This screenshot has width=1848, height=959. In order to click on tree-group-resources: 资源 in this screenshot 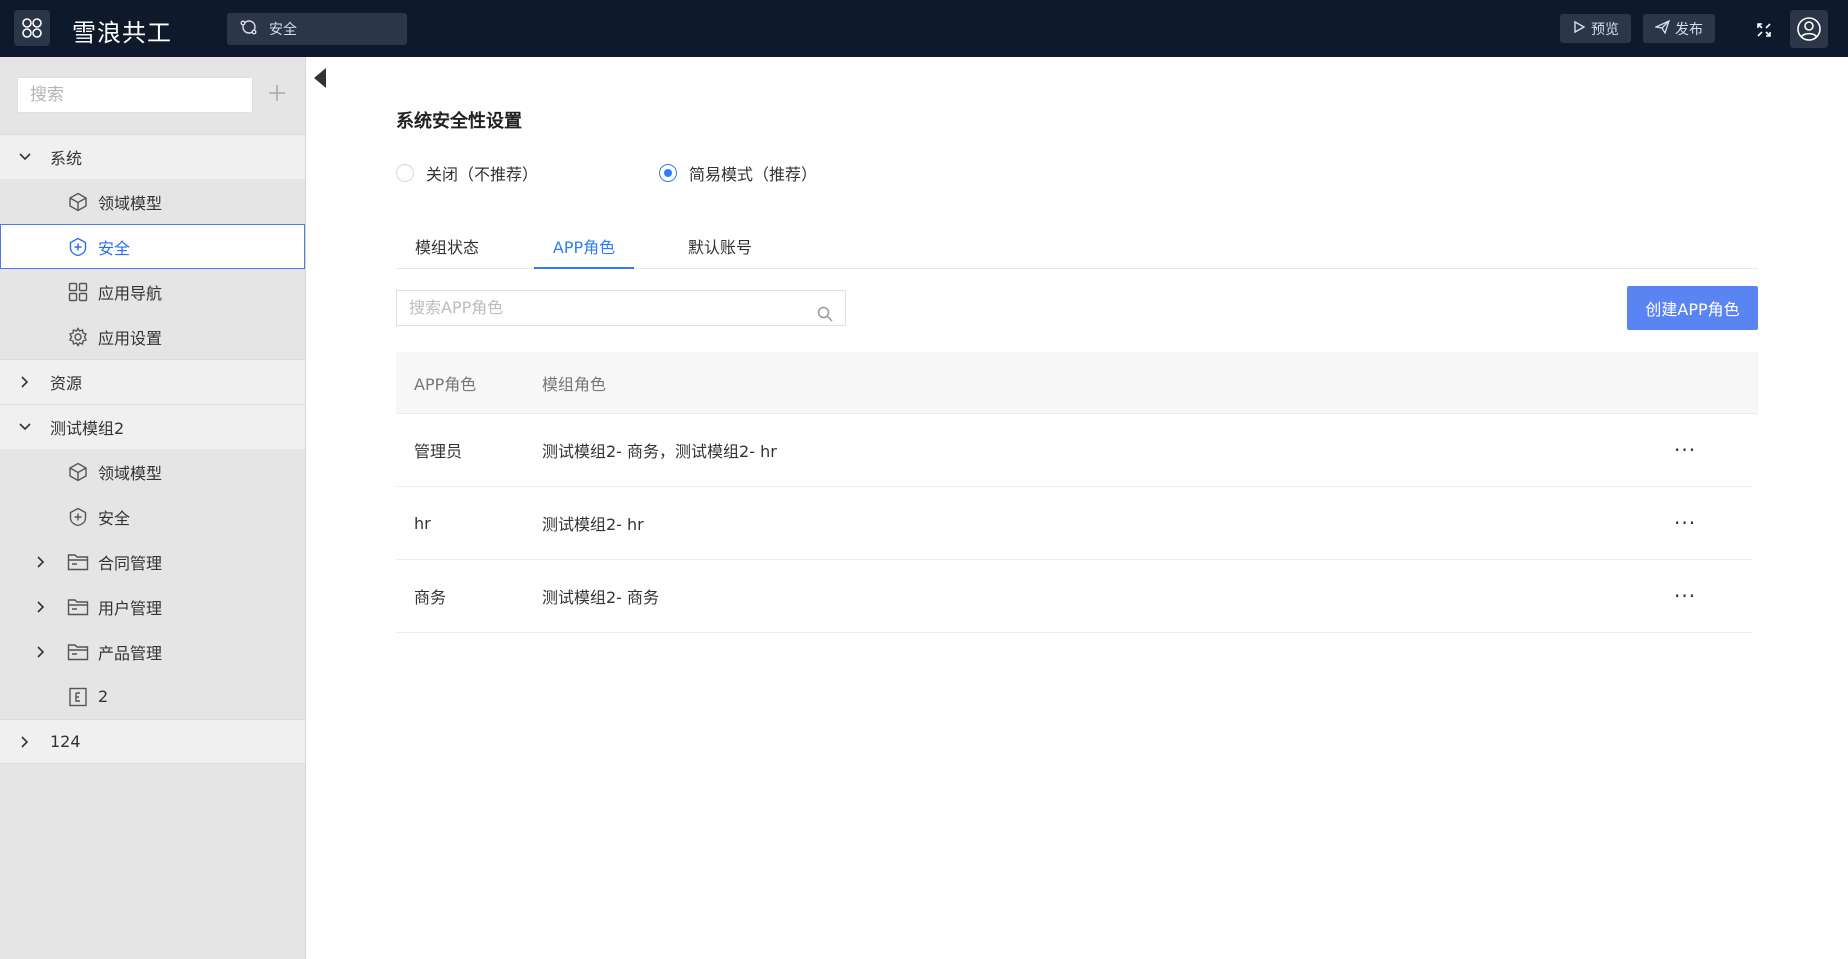, I will do `click(152, 381)`.